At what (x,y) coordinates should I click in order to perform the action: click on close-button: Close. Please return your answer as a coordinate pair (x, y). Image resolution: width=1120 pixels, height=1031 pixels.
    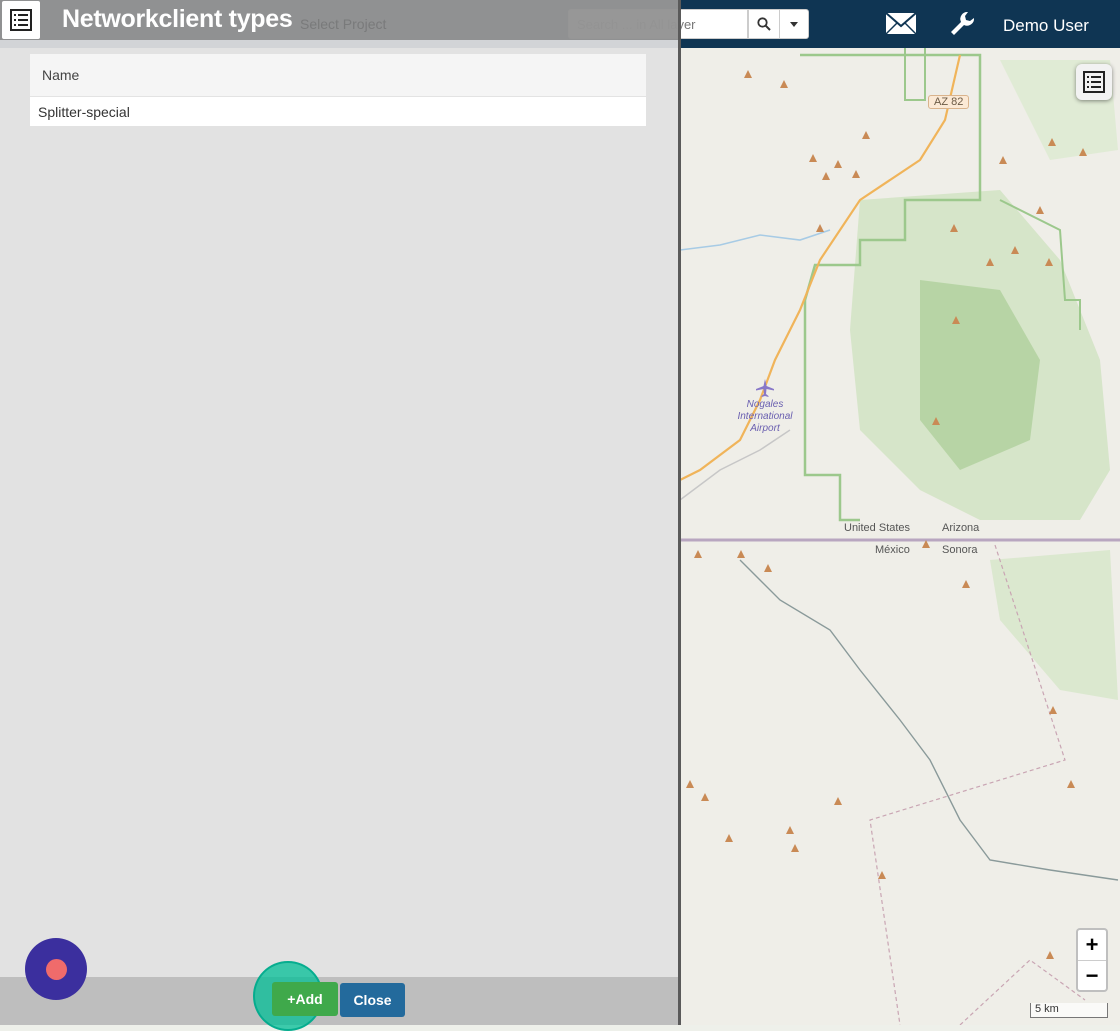
    Looking at the image, I should click on (372, 1000).